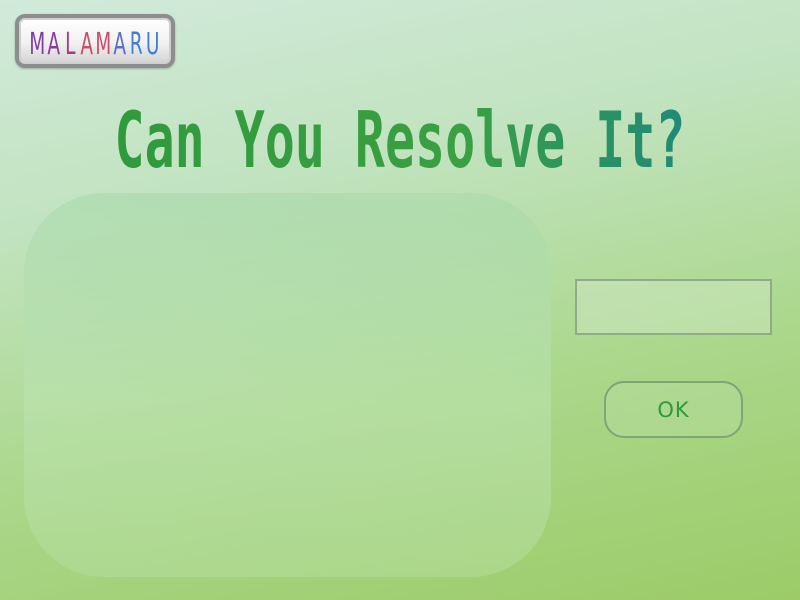 Image resolution: width=800 pixels, height=600 pixels. I want to click on malamaru-logo: MALAMARU, so click(95, 41).